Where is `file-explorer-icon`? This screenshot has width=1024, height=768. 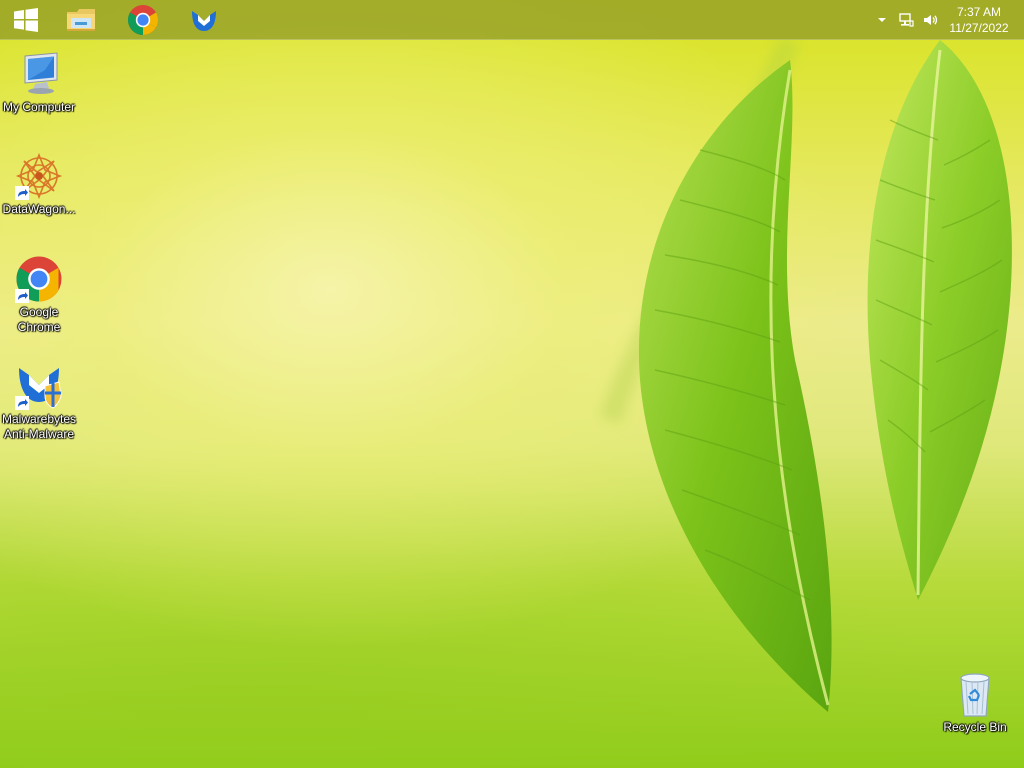 file-explorer-icon is located at coordinates (81, 20).